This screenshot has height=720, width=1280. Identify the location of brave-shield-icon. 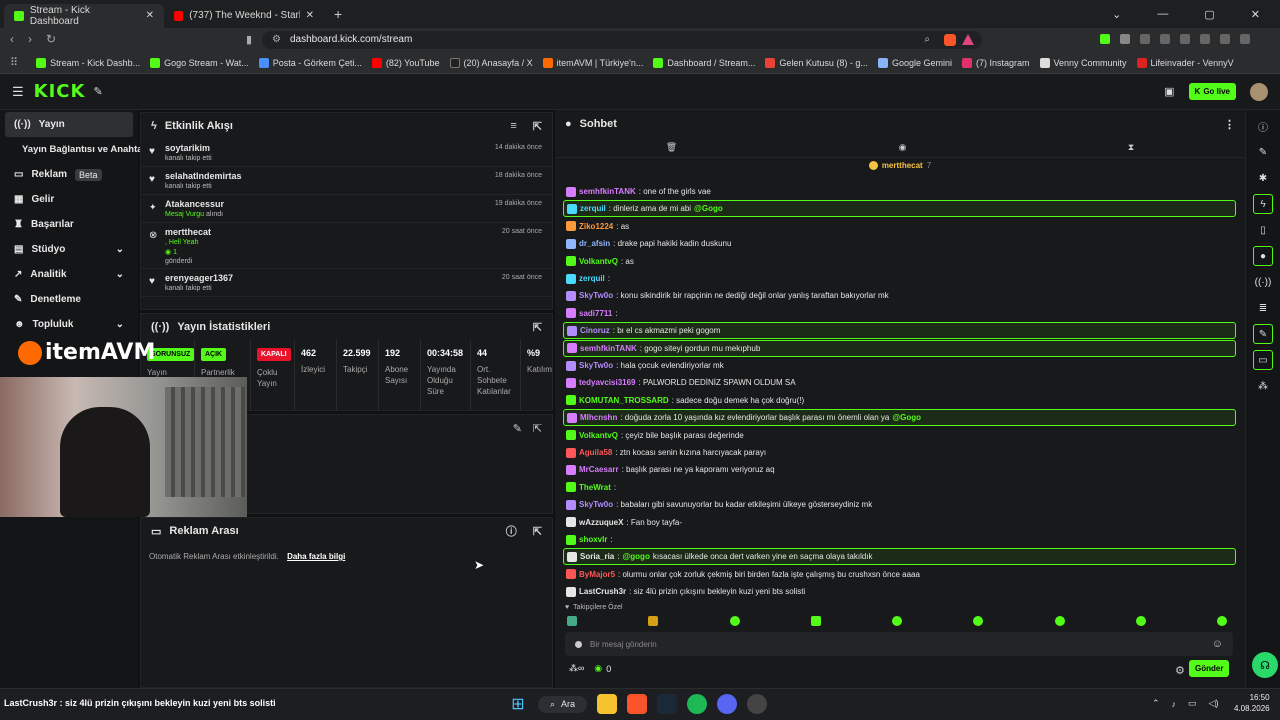
(950, 40).